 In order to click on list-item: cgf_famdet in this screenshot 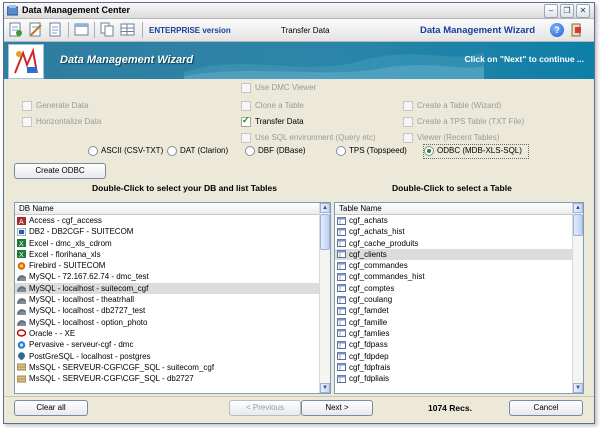, I will do `click(453, 310)`.